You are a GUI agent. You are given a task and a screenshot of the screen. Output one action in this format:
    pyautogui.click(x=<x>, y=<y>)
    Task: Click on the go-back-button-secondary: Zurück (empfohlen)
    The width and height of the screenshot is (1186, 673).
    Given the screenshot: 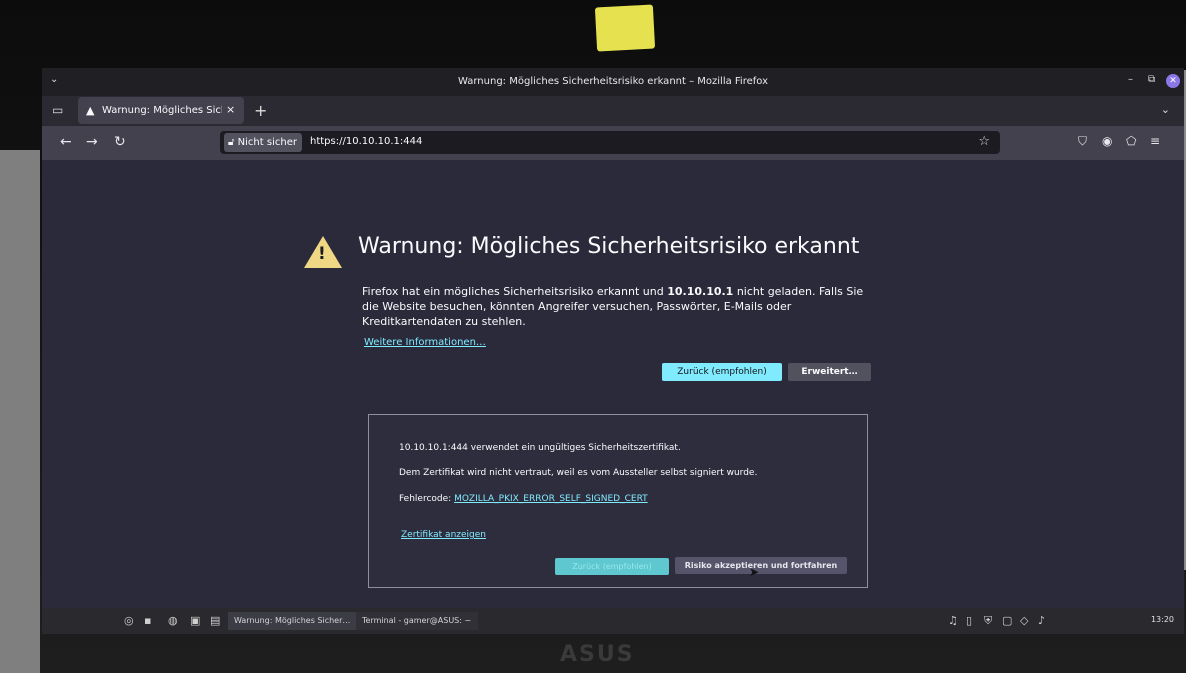 What is the action you would take?
    pyautogui.click(x=612, y=566)
    